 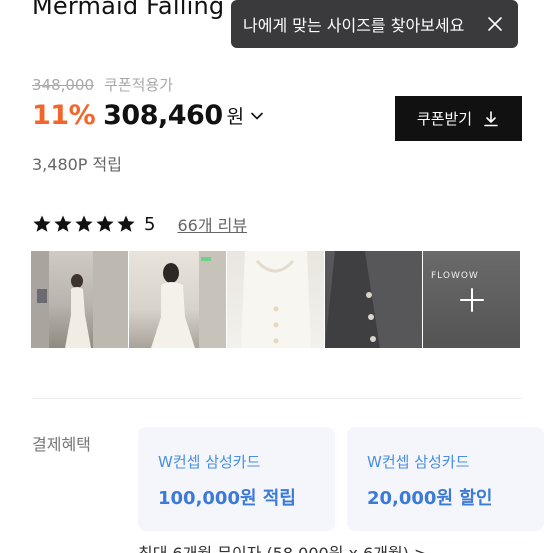 What do you see at coordinates (354, 25) in the screenshot?
I see `tooltip-text: 나에게 맞는 사이즈를 찾아보세요` at bounding box center [354, 25].